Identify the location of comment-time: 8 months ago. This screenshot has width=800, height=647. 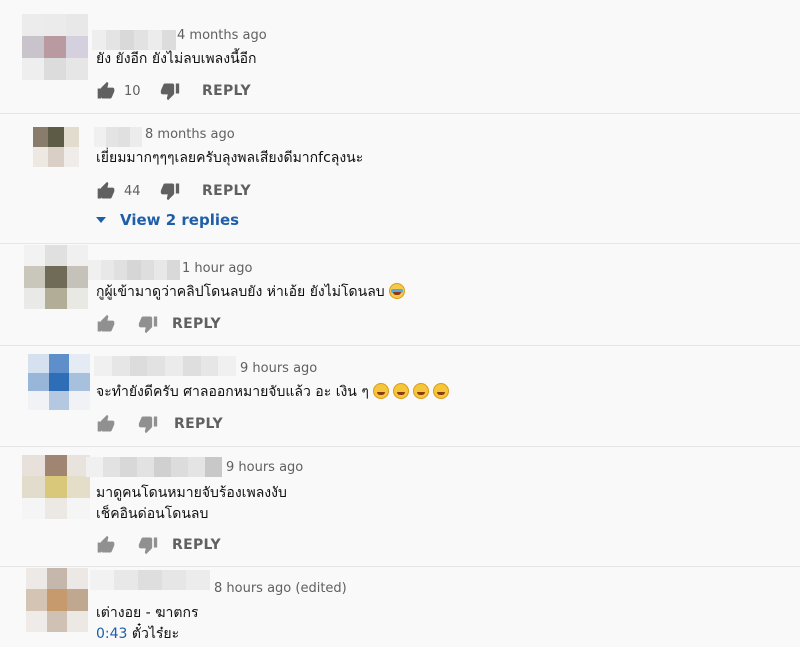
(190, 134).